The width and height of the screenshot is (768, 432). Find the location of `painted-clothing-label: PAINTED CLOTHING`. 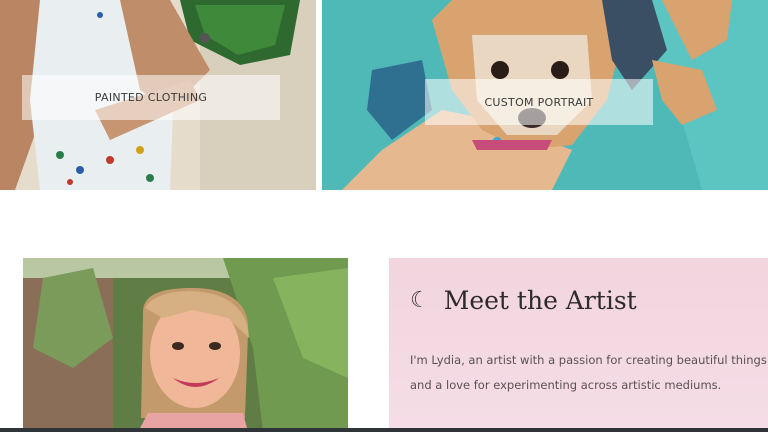

painted-clothing-label: PAINTED CLOTHING is located at coordinates (151, 97).